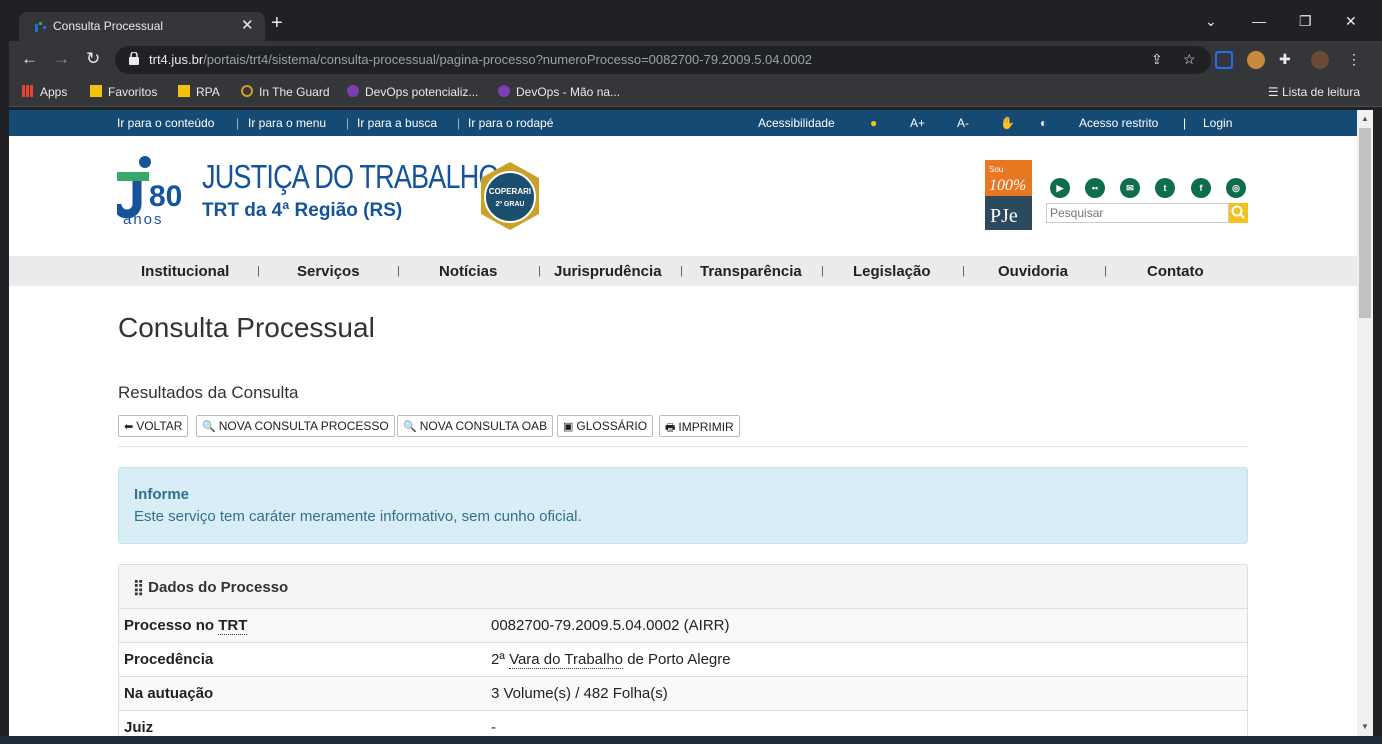  What do you see at coordinates (1043, 123) in the screenshot?
I see `contrast-icon: ◐` at bounding box center [1043, 123].